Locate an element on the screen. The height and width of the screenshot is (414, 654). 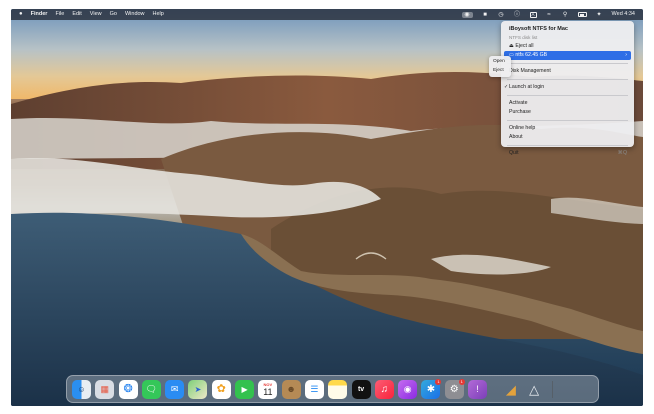
disk-management-item: Disk Management is located at coordinates (567, 71).